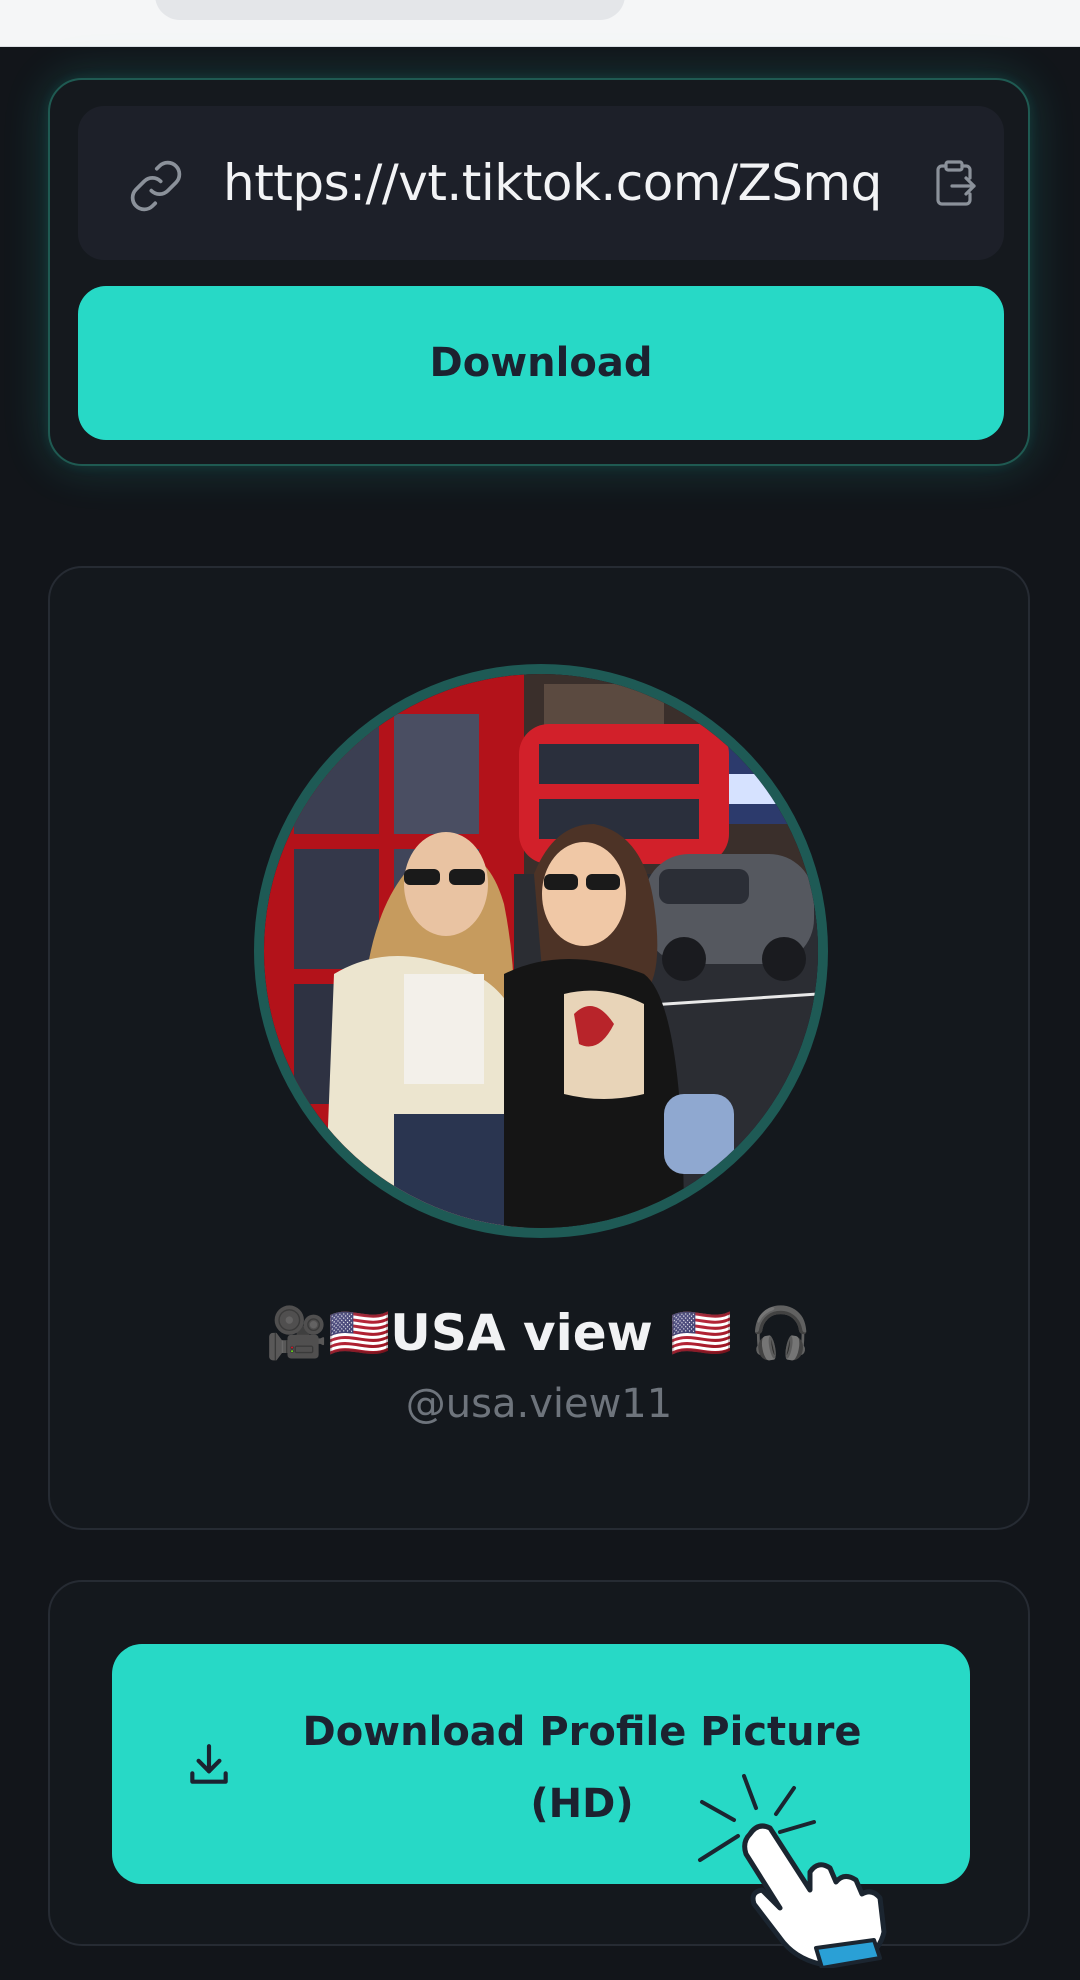 The height and width of the screenshot is (1980, 1080). What do you see at coordinates (156, 186) in the screenshot?
I see `link-icon` at bounding box center [156, 186].